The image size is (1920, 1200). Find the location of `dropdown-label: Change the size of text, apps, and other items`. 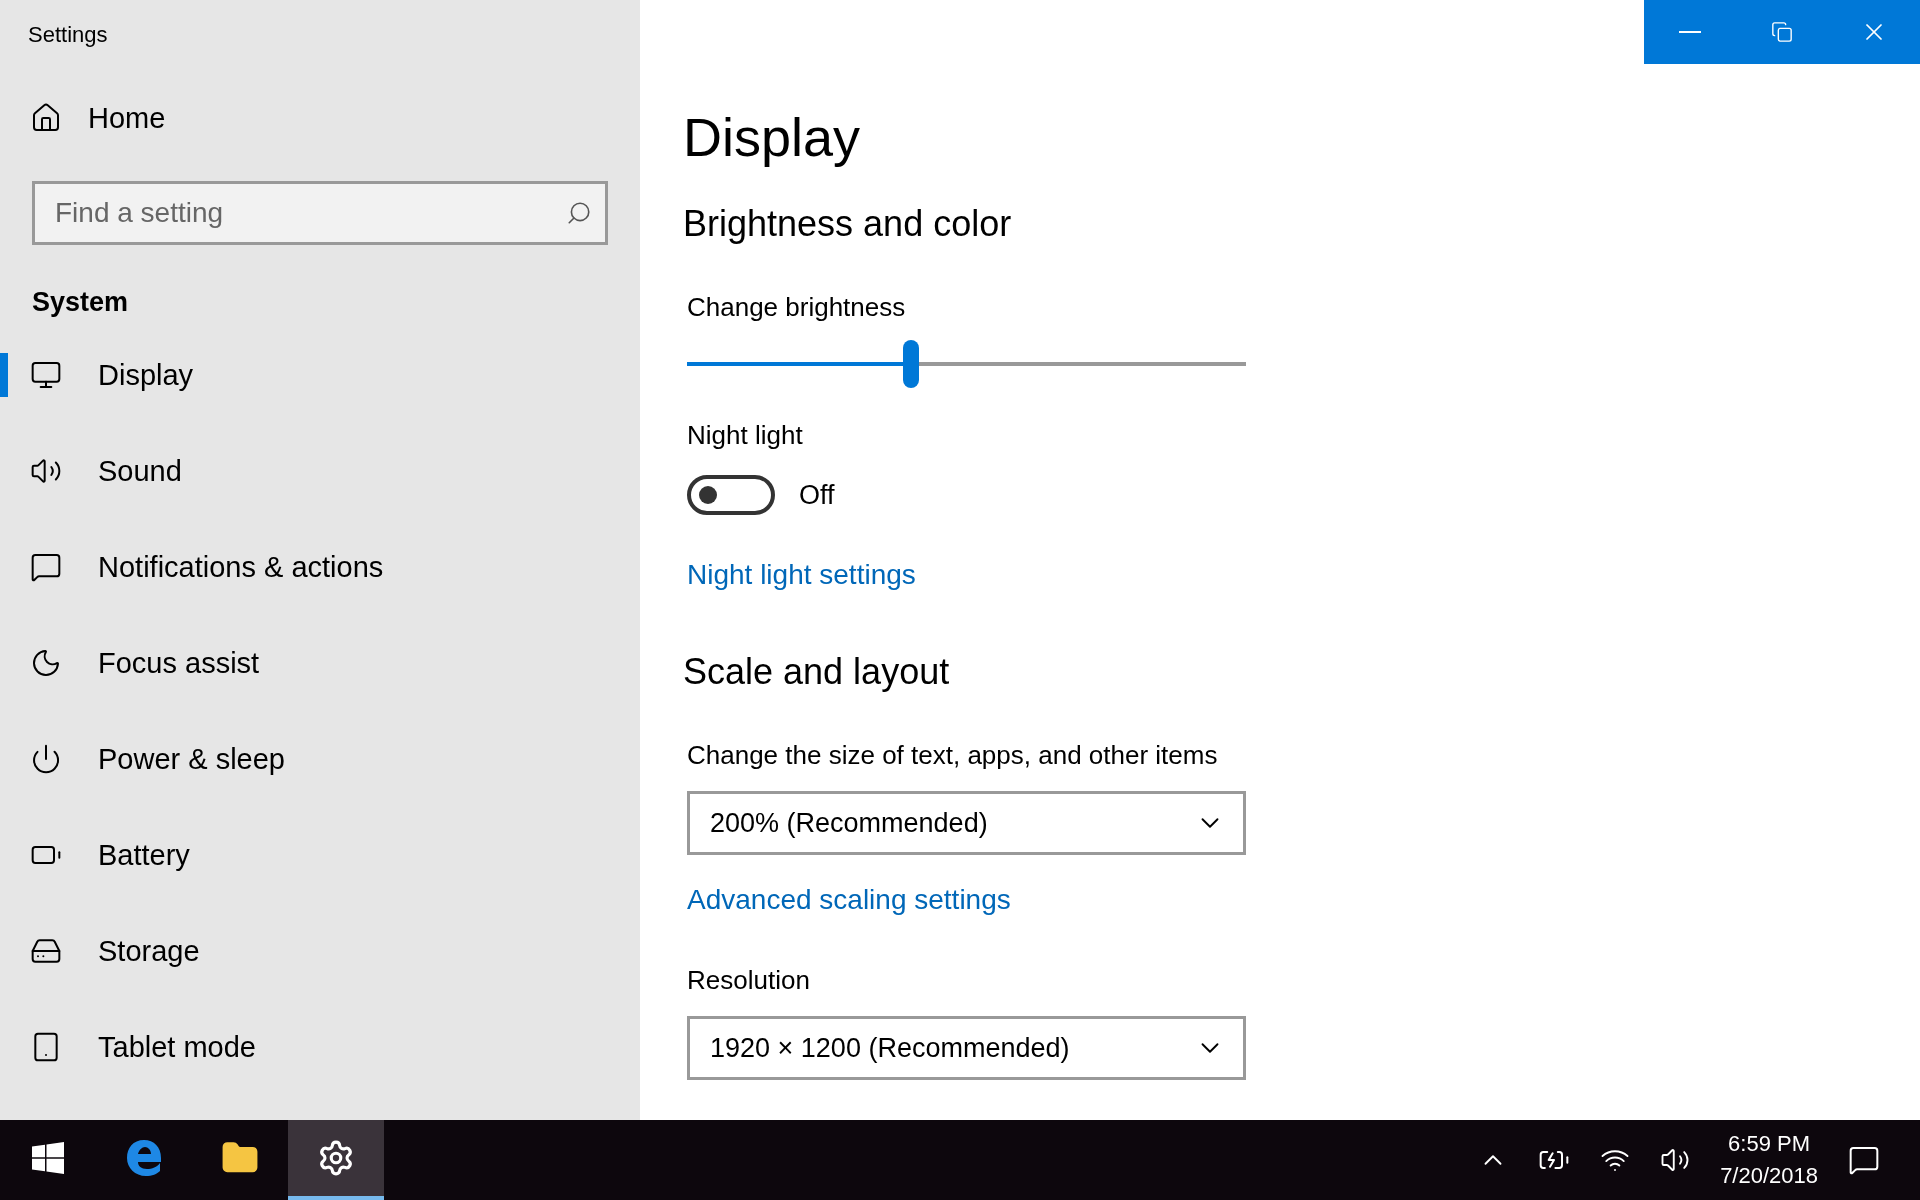

dropdown-label: Change the size of text, apps, and other items is located at coordinates (953, 755).